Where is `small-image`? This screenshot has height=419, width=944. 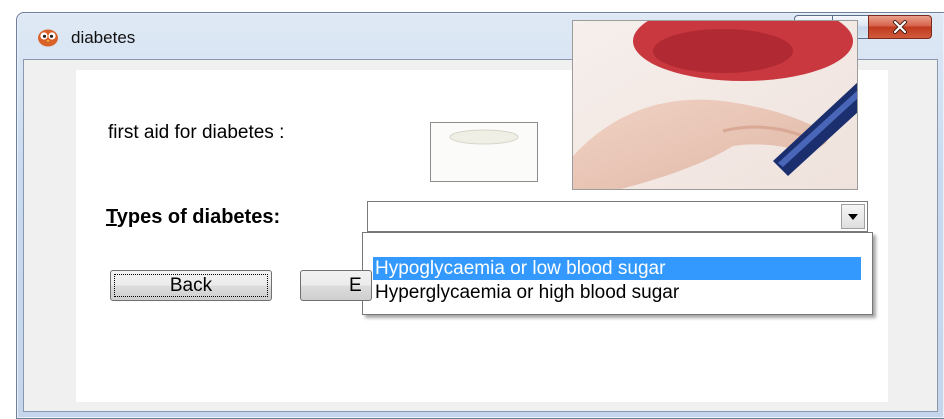 small-image is located at coordinates (484, 152).